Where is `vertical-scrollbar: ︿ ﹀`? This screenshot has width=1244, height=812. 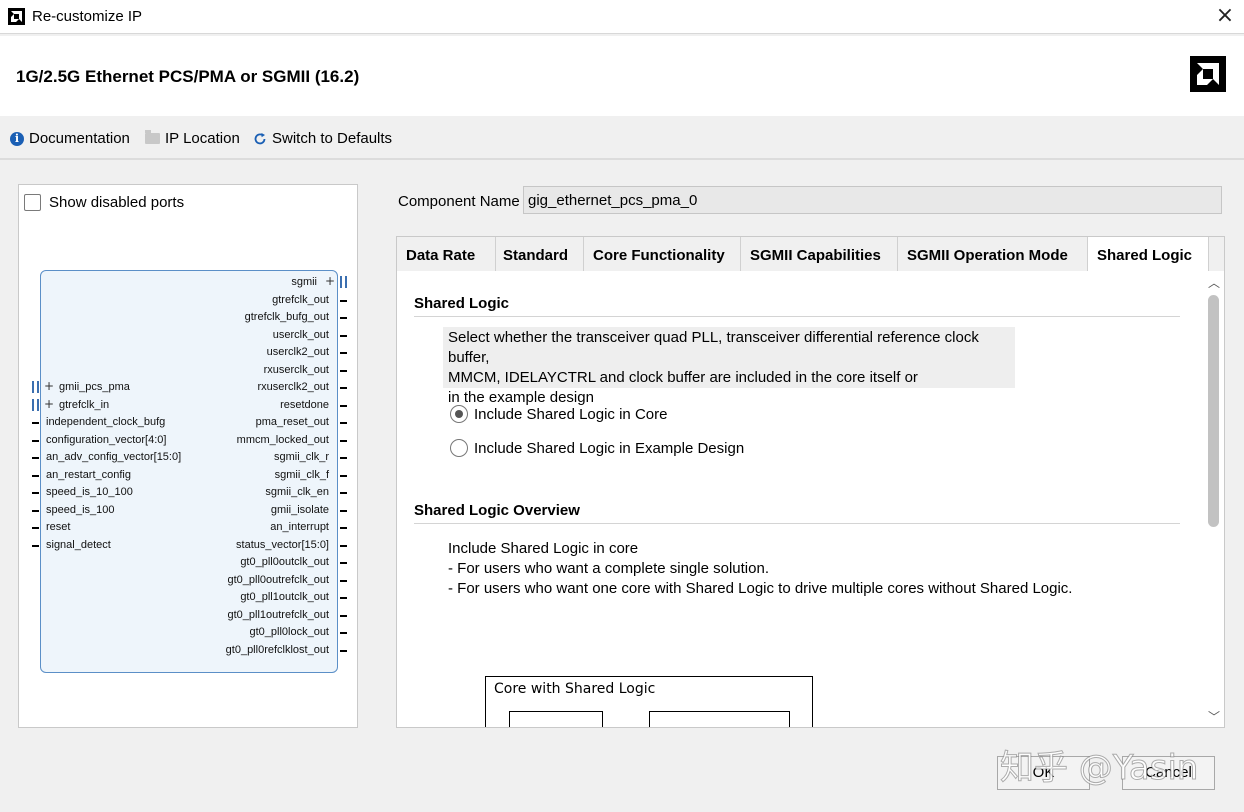
vertical-scrollbar: ︿ ﹀ is located at coordinates (1214, 499).